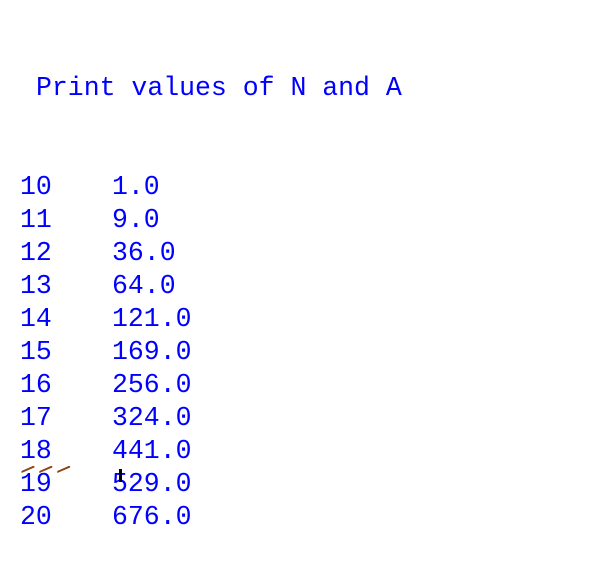  Describe the element at coordinates (36, 220) in the screenshot. I see `value-n: 11` at that location.